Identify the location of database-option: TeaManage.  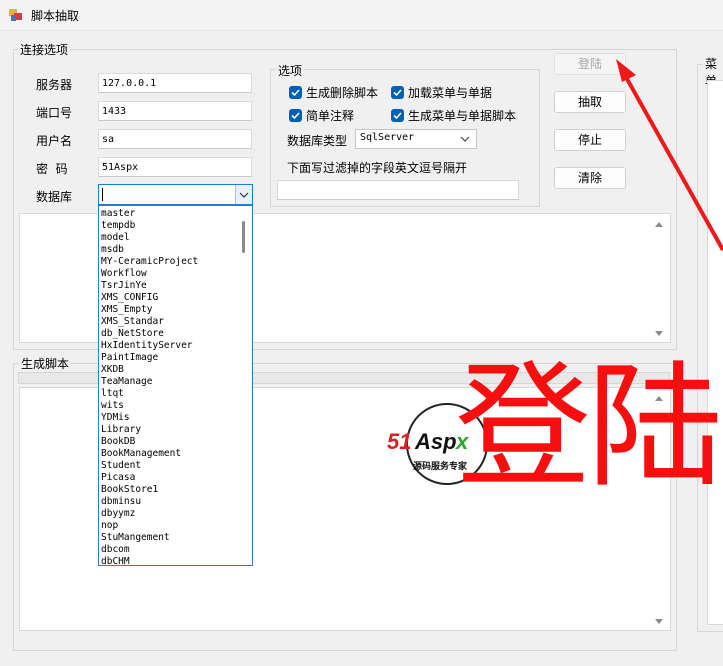
(126, 382).